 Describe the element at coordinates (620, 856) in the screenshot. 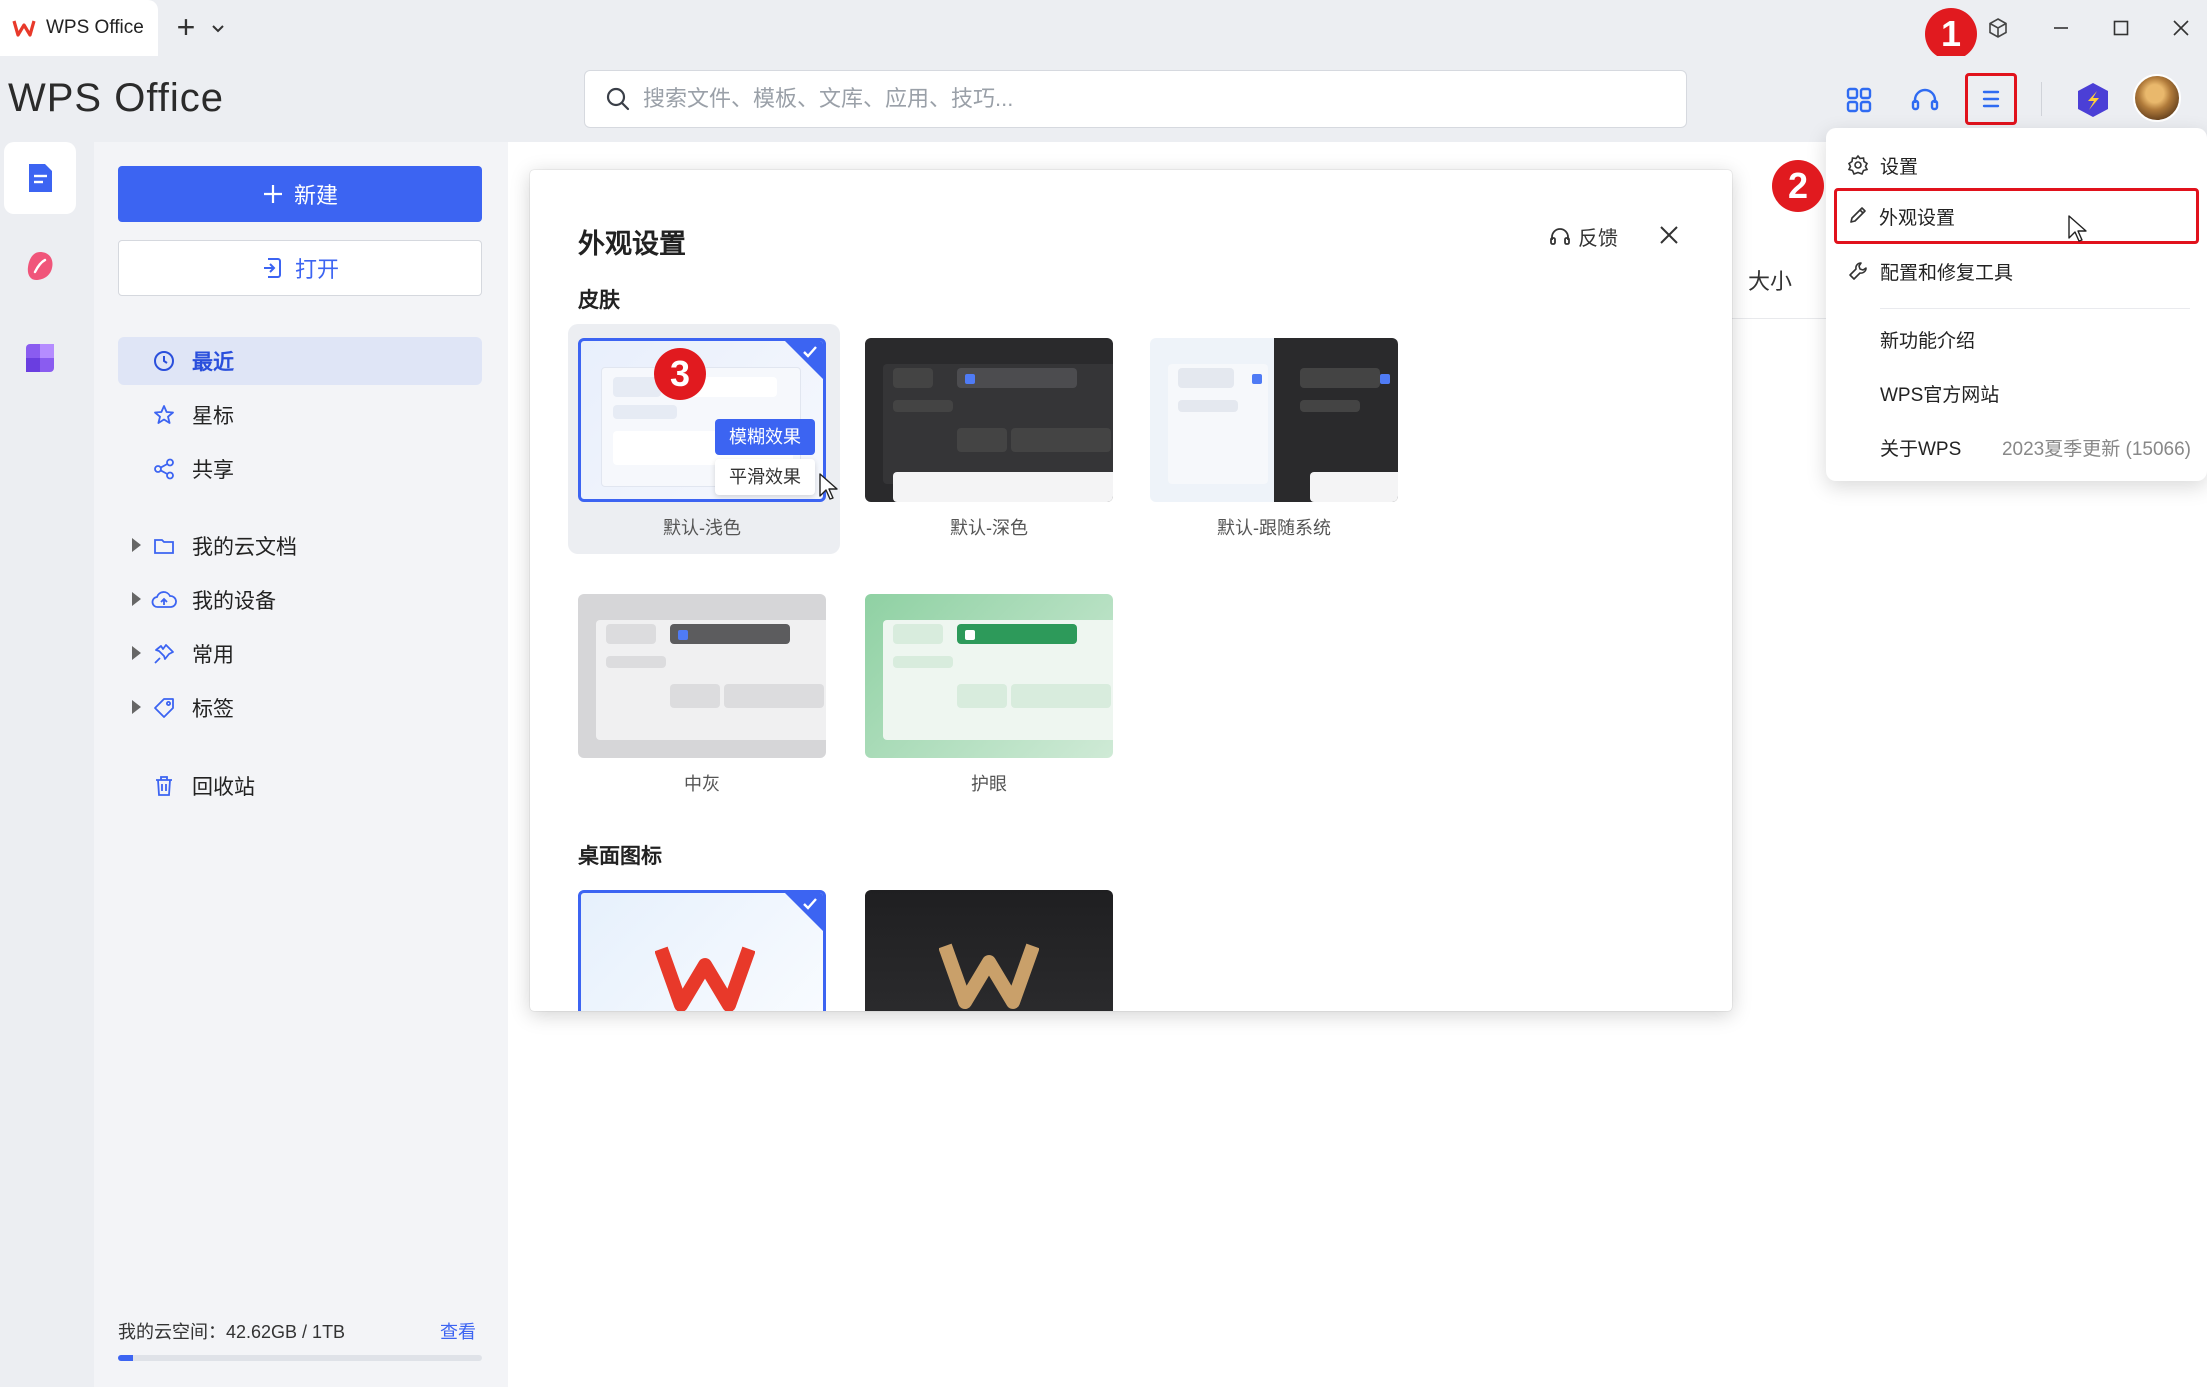

I see `desktop-icon-section-title: 桌面图标` at that location.